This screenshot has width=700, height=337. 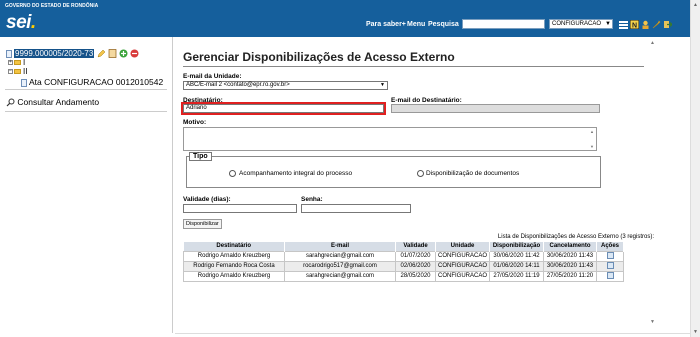 I want to click on radio-full-access, so click(x=232, y=173).